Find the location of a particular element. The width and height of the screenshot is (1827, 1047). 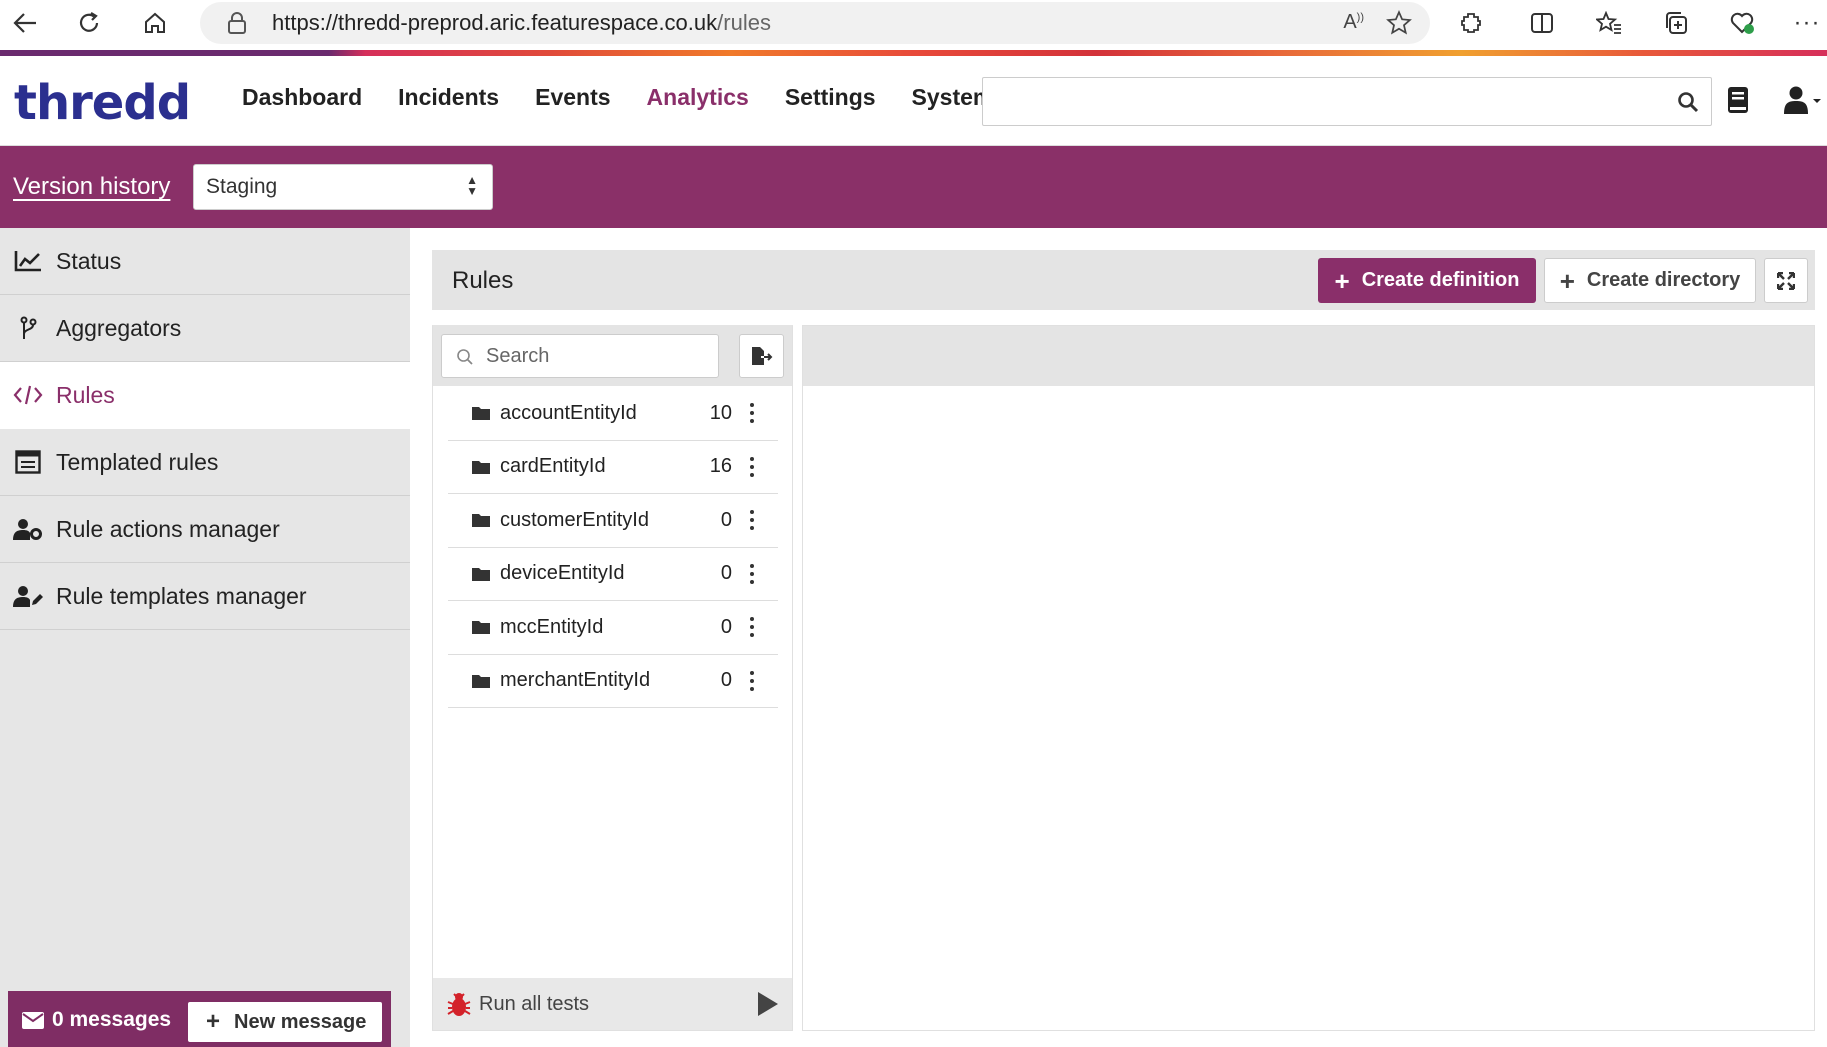

user-menu-icon is located at coordinates (1804, 100).